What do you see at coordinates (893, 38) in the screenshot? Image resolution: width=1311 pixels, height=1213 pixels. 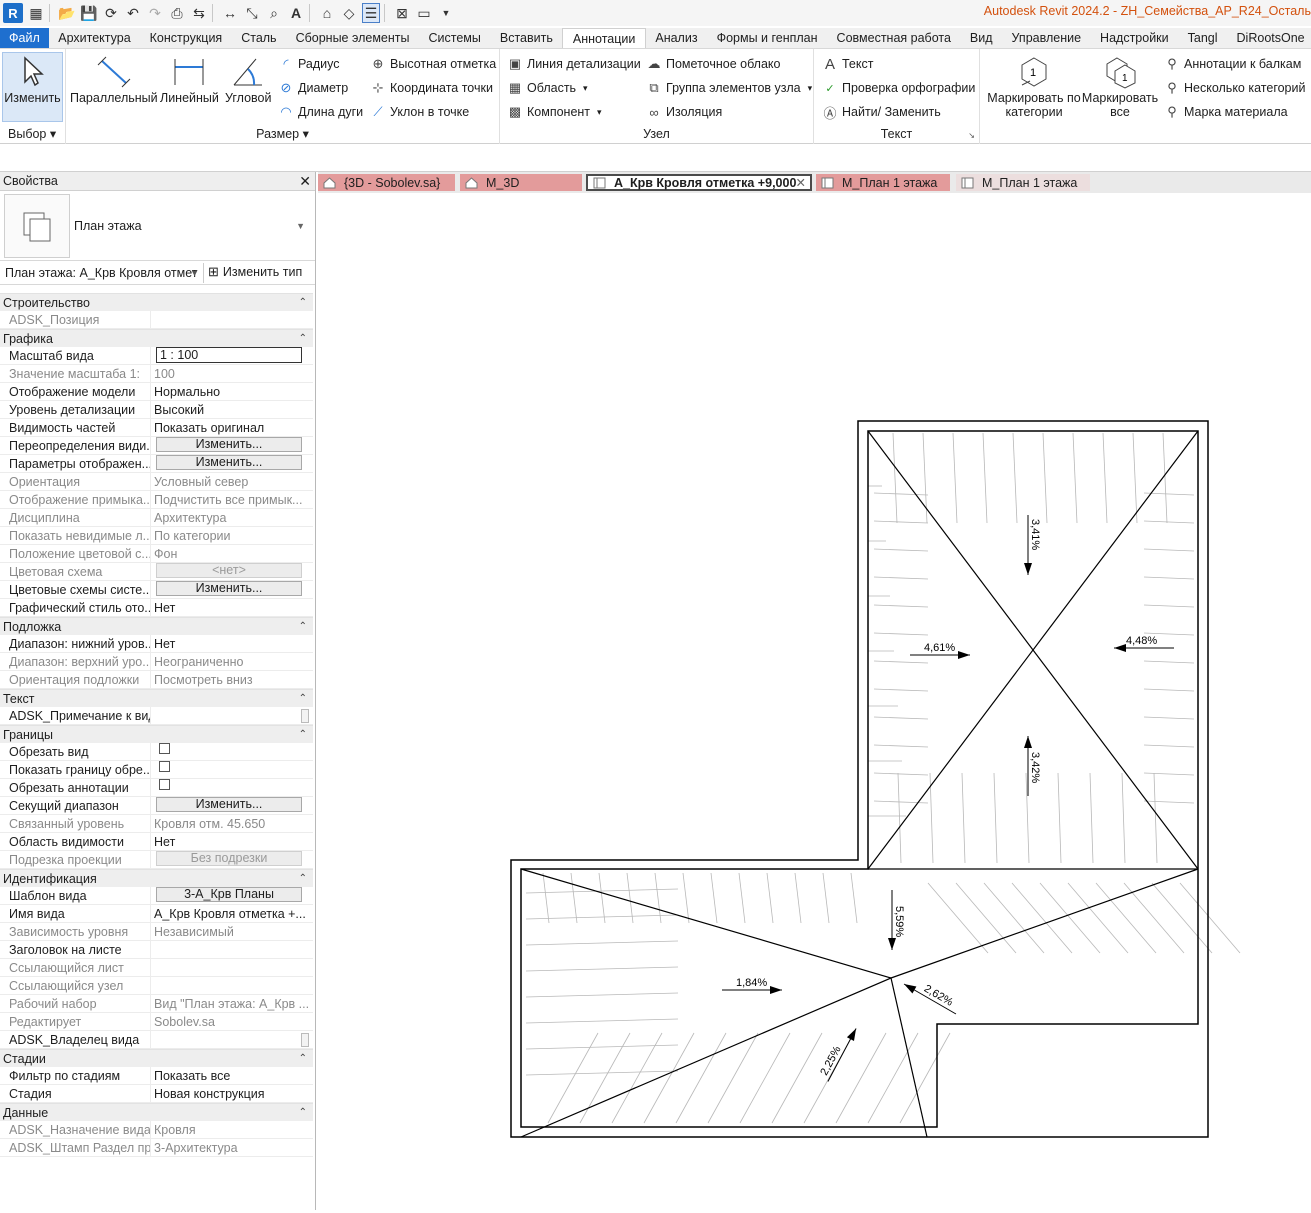 I see `tab-10: Совместная работа` at bounding box center [893, 38].